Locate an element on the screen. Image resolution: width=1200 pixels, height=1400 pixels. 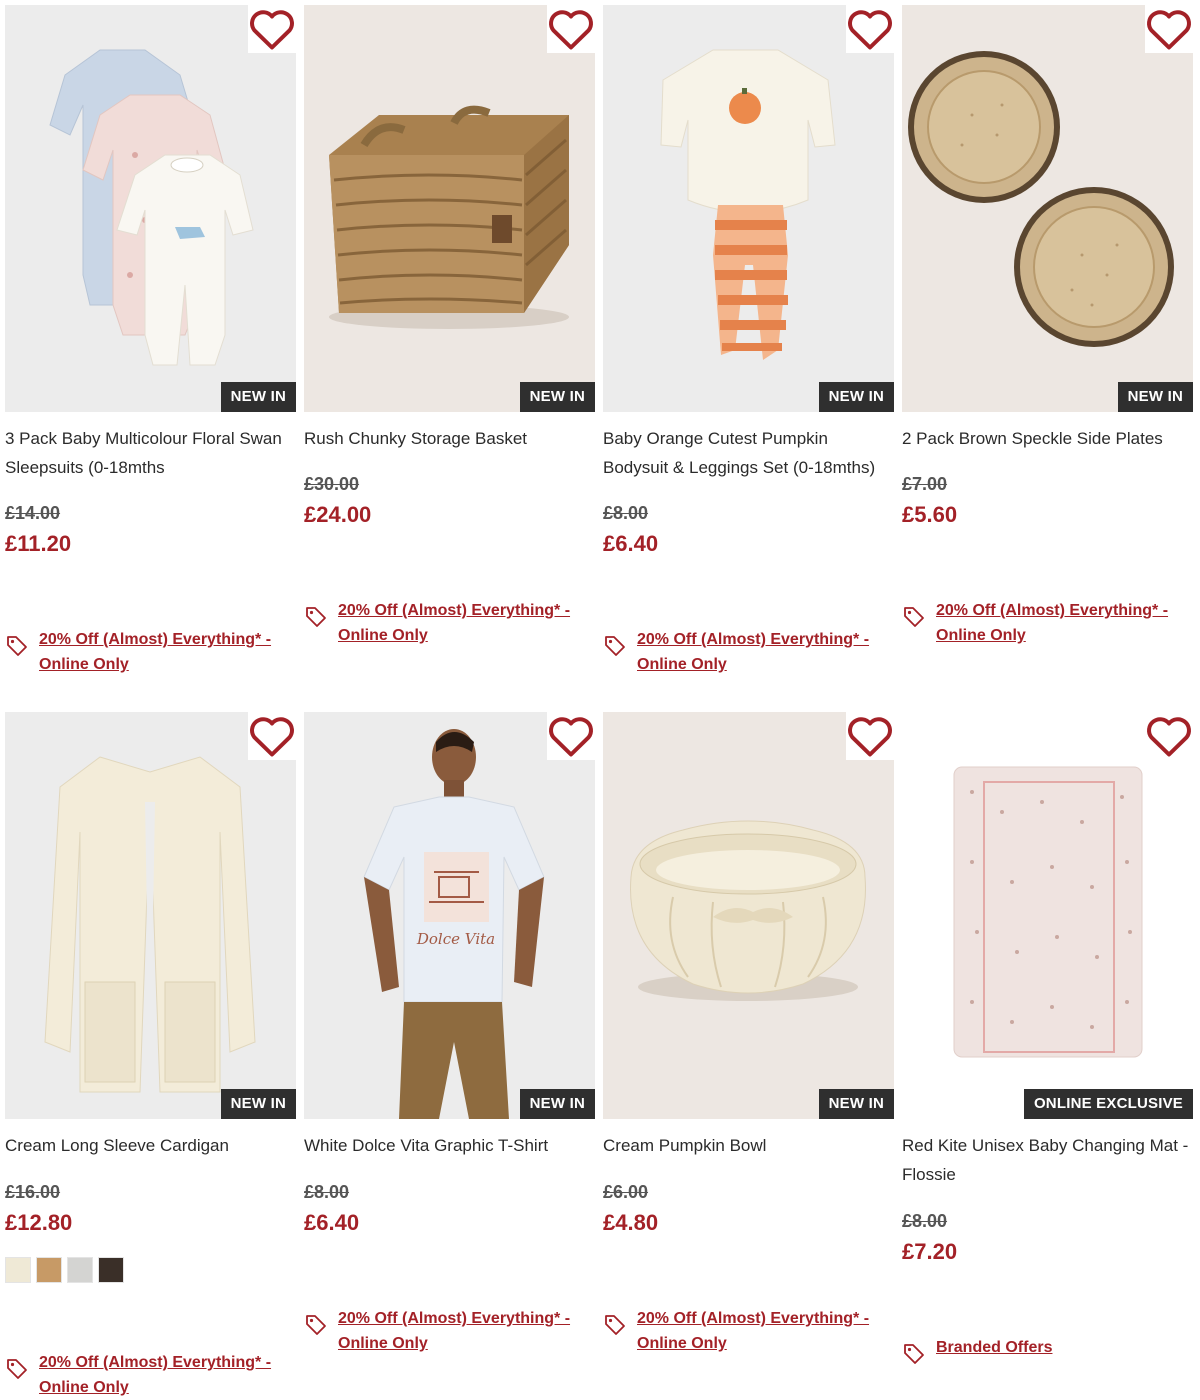
product-image-tshirt: Dolce Vita NEW IN is located at coordinates (449, 915).